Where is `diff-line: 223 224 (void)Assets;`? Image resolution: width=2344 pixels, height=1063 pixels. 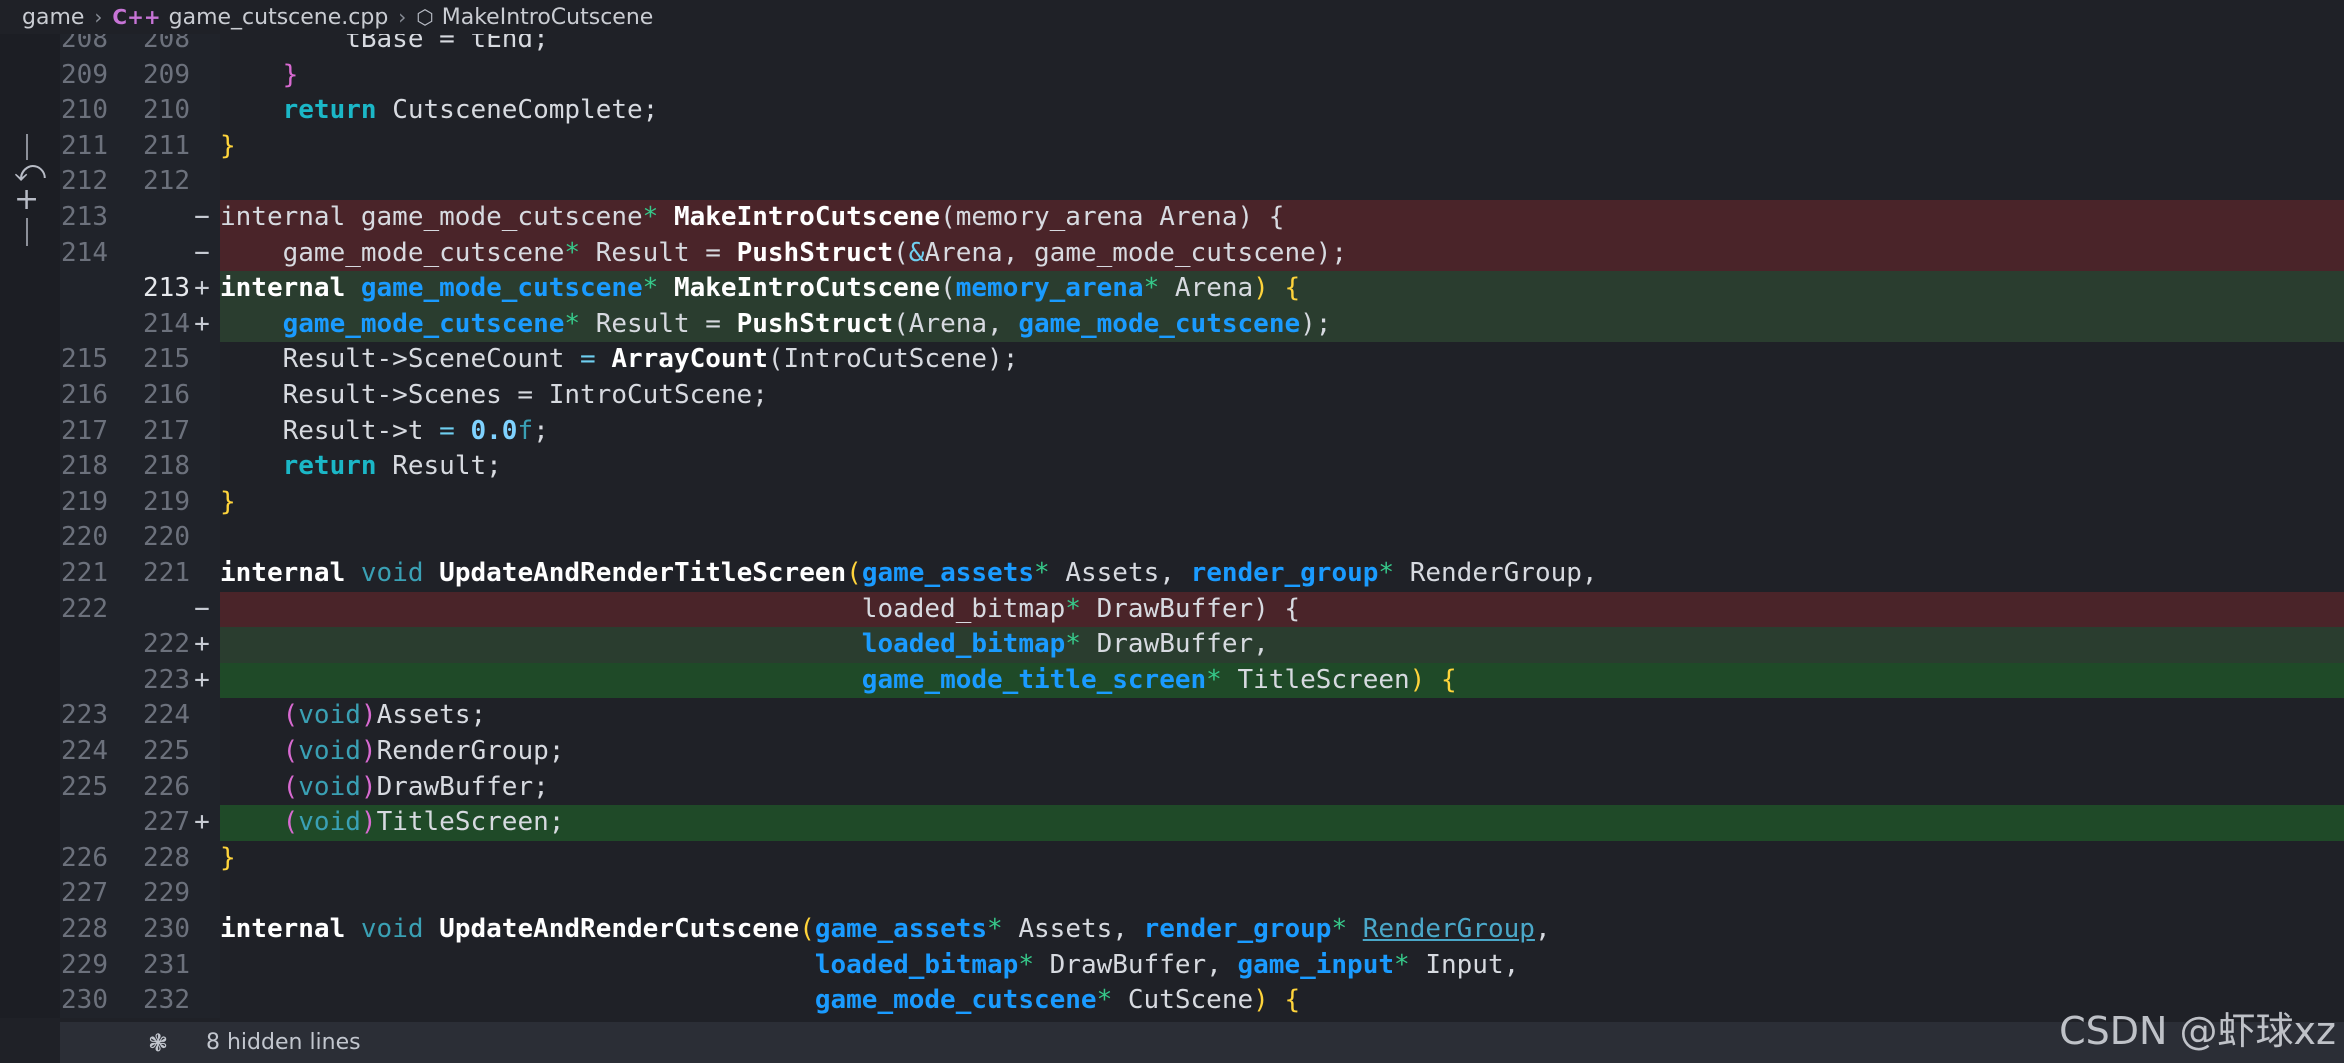 diff-line: 223 224 (void)Assets; is located at coordinates (1172, 716).